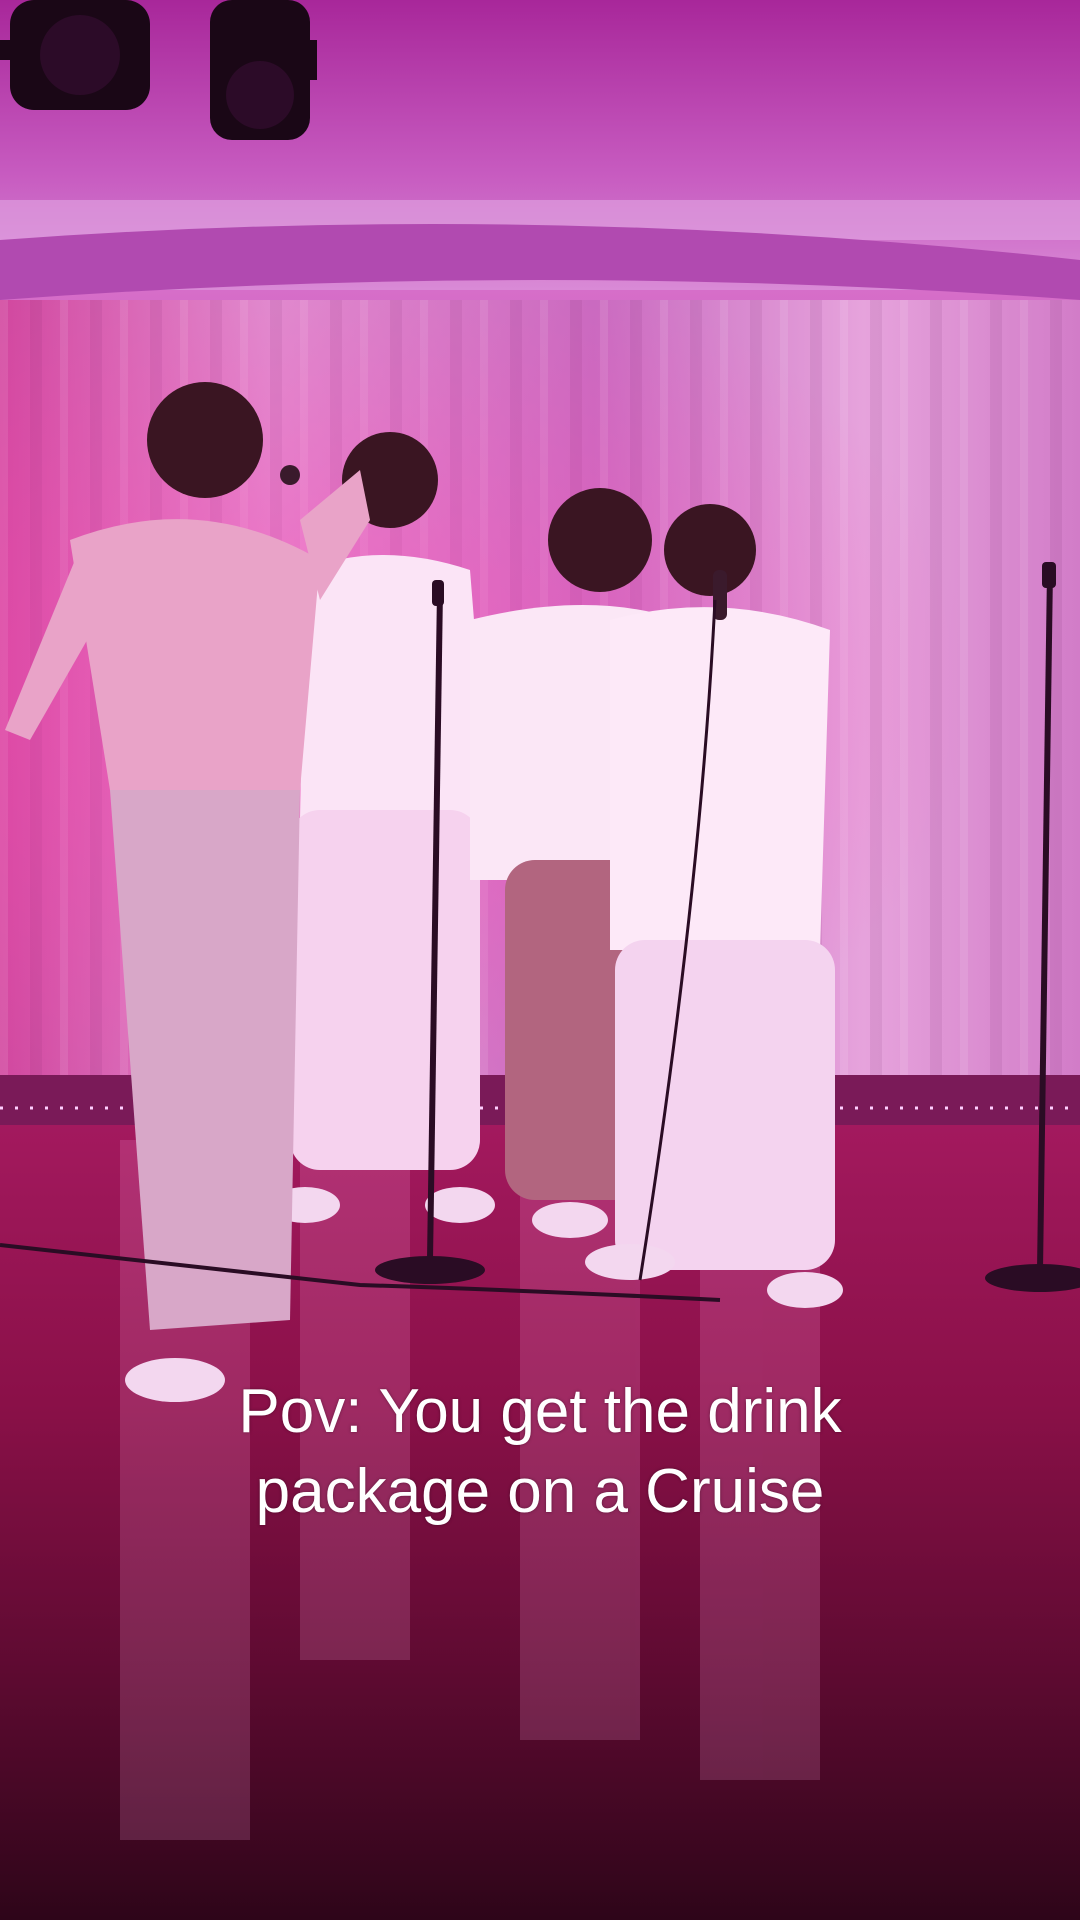  What do you see at coordinates (540, 1411) in the screenshot?
I see `caption-line: Pov: You get the drink` at bounding box center [540, 1411].